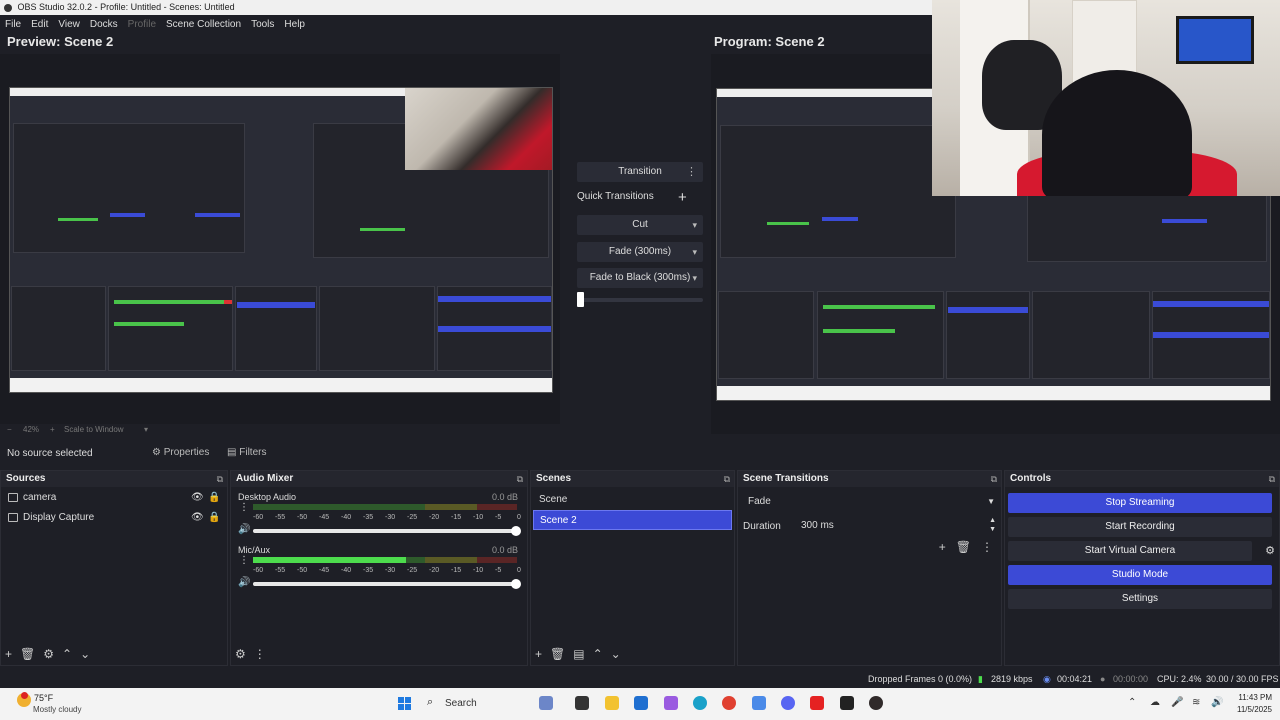 Image resolution: width=1280 pixels, height=720 pixels. I want to click on remove-source-icon: 🗑, so click(27, 654).